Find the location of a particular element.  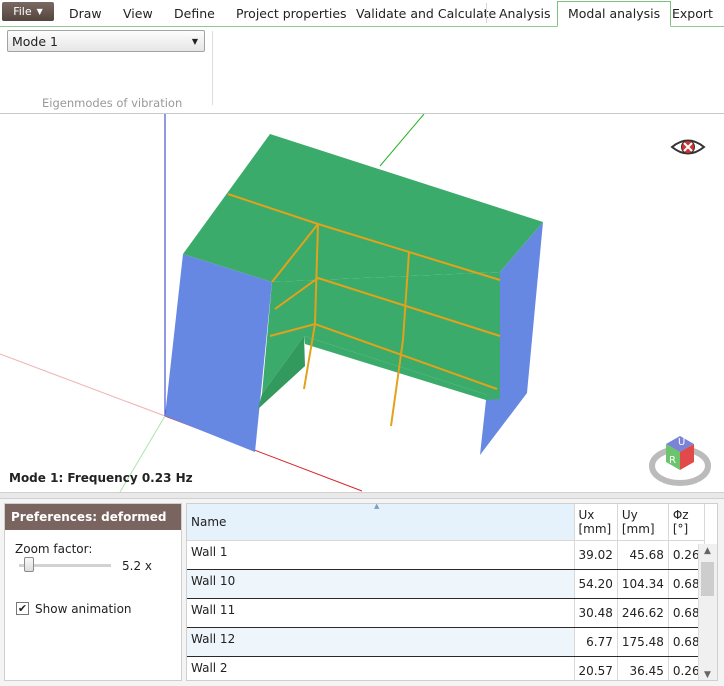

column-header-phiz-label: Φz is located at coordinates (680, 515).